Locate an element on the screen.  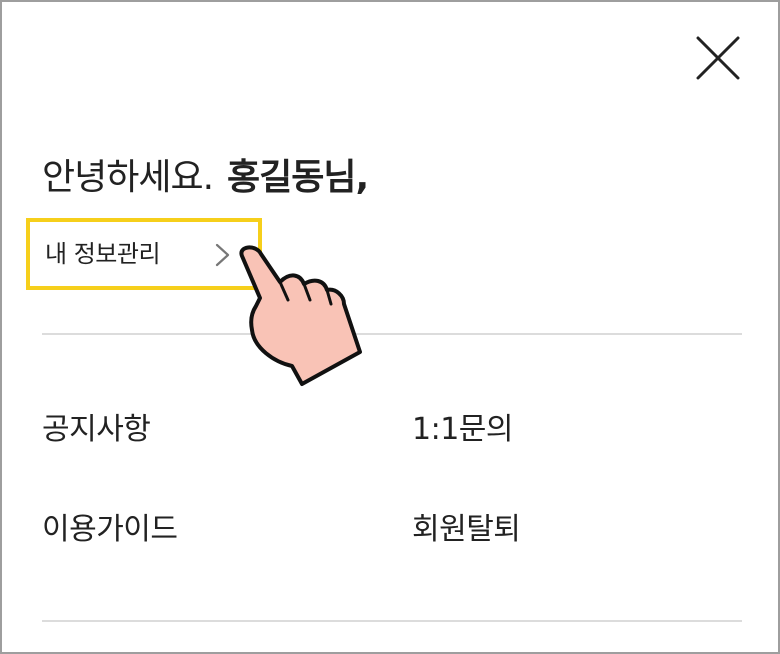
close-icon is located at coordinates (718, 58).